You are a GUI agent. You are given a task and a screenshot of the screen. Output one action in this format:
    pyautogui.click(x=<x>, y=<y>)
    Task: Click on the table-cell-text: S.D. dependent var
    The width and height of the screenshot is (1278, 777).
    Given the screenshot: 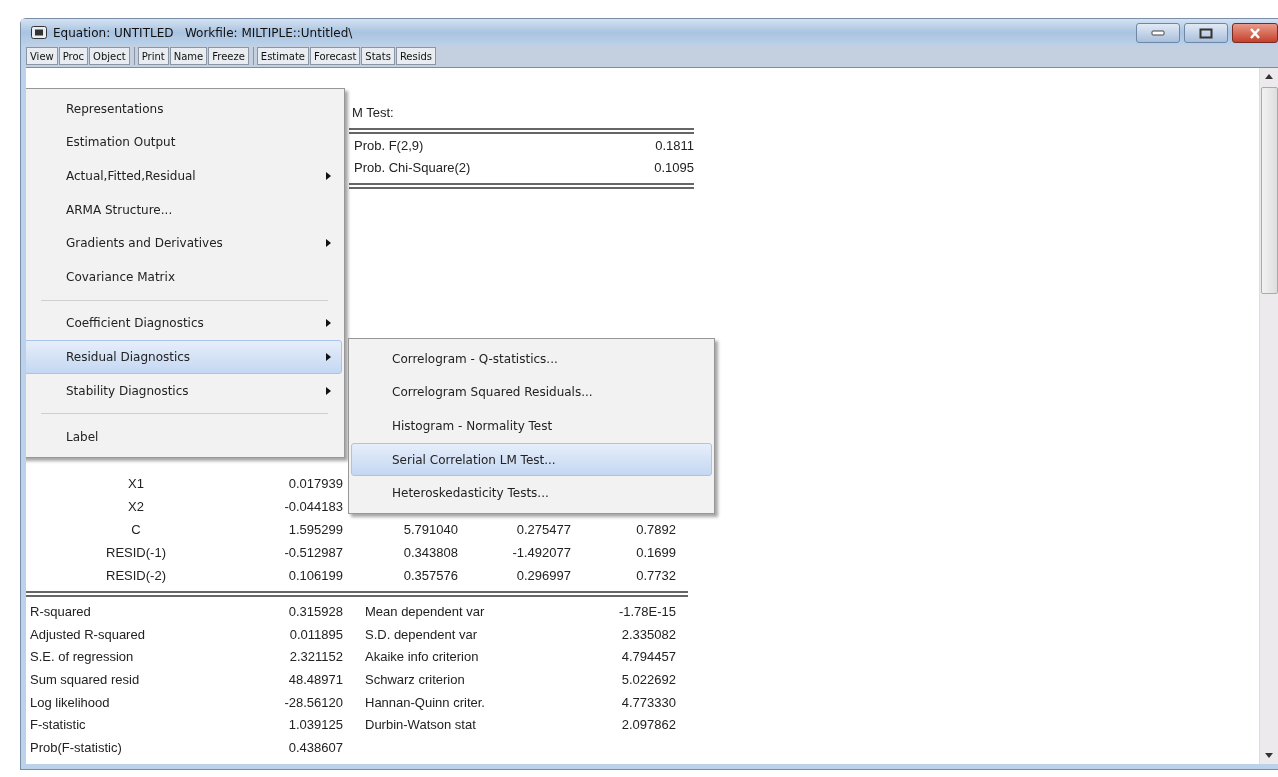 What is the action you would take?
    pyautogui.click(x=421, y=634)
    